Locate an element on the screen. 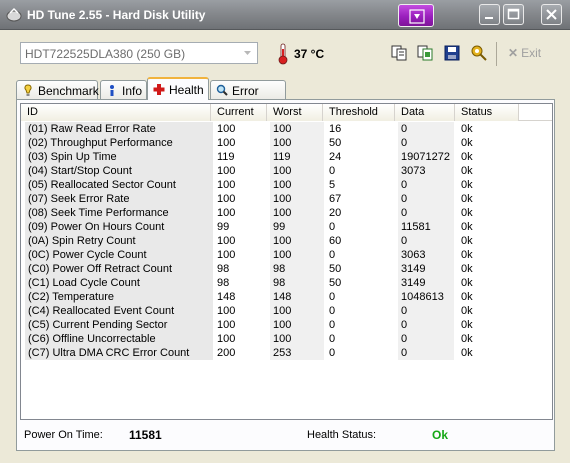  table-row: (C7) Ultra DMA CRC Error Count 200 253 0 0 0k is located at coordinates (286, 353).